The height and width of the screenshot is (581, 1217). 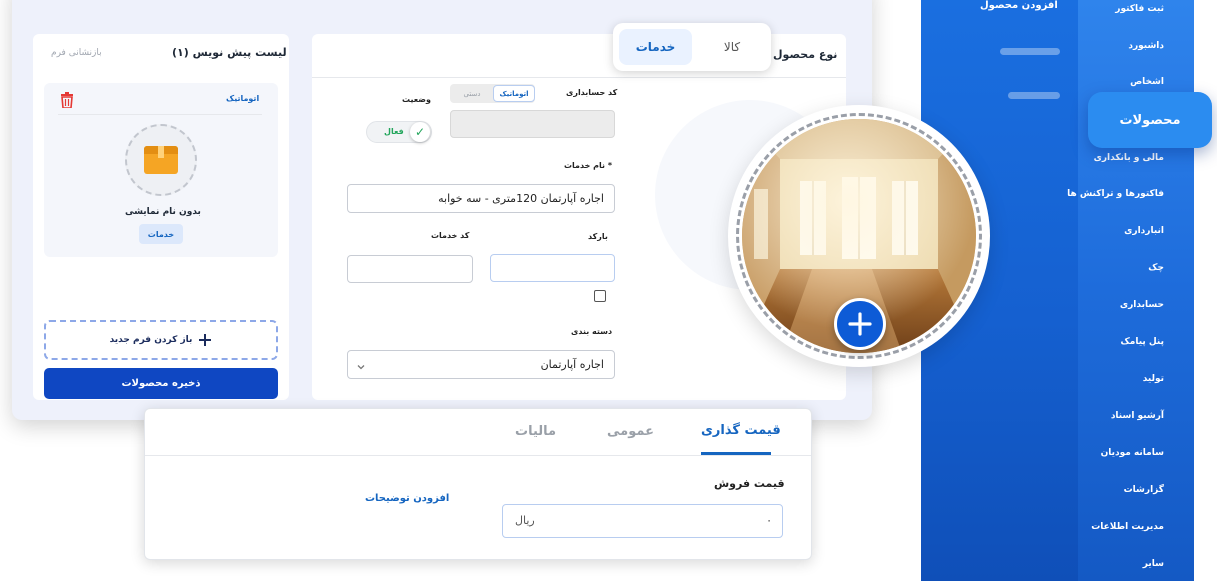 I want to click on service-code-label: کد خدمات, so click(x=450, y=235).